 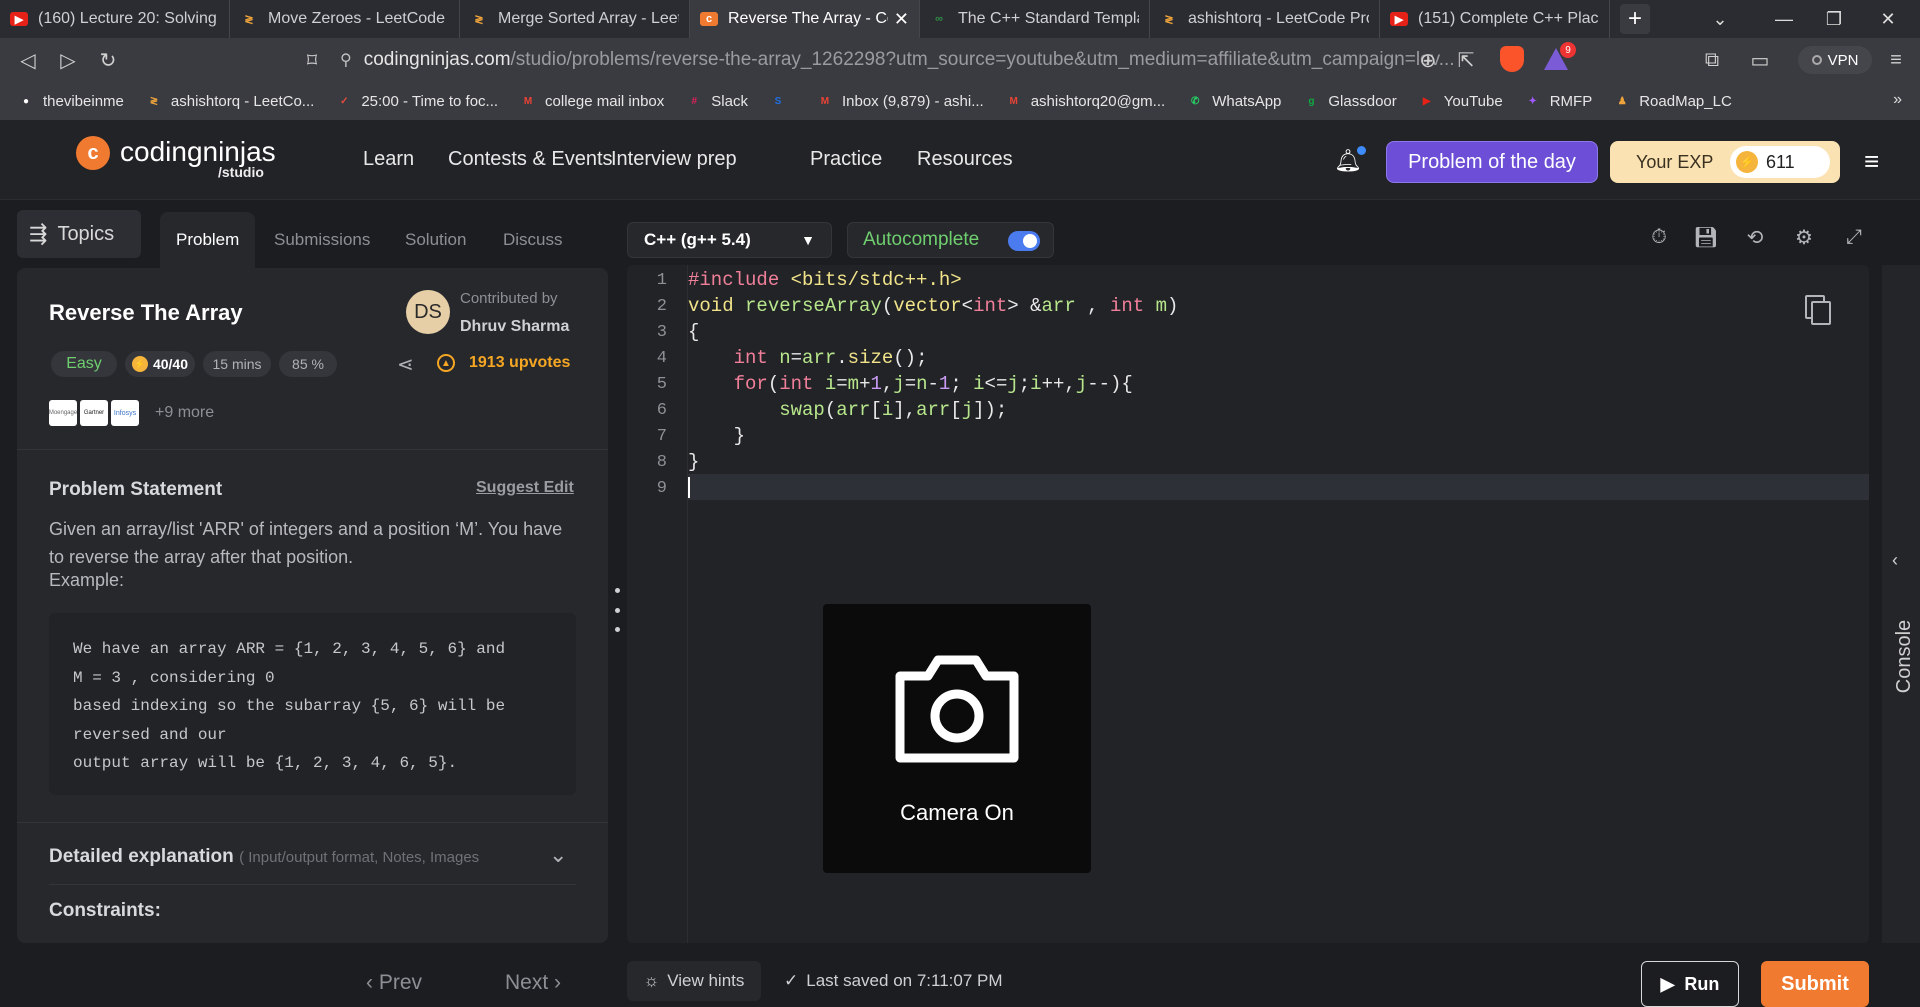 I want to click on nav-learn: Learn, so click(x=388, y=159).